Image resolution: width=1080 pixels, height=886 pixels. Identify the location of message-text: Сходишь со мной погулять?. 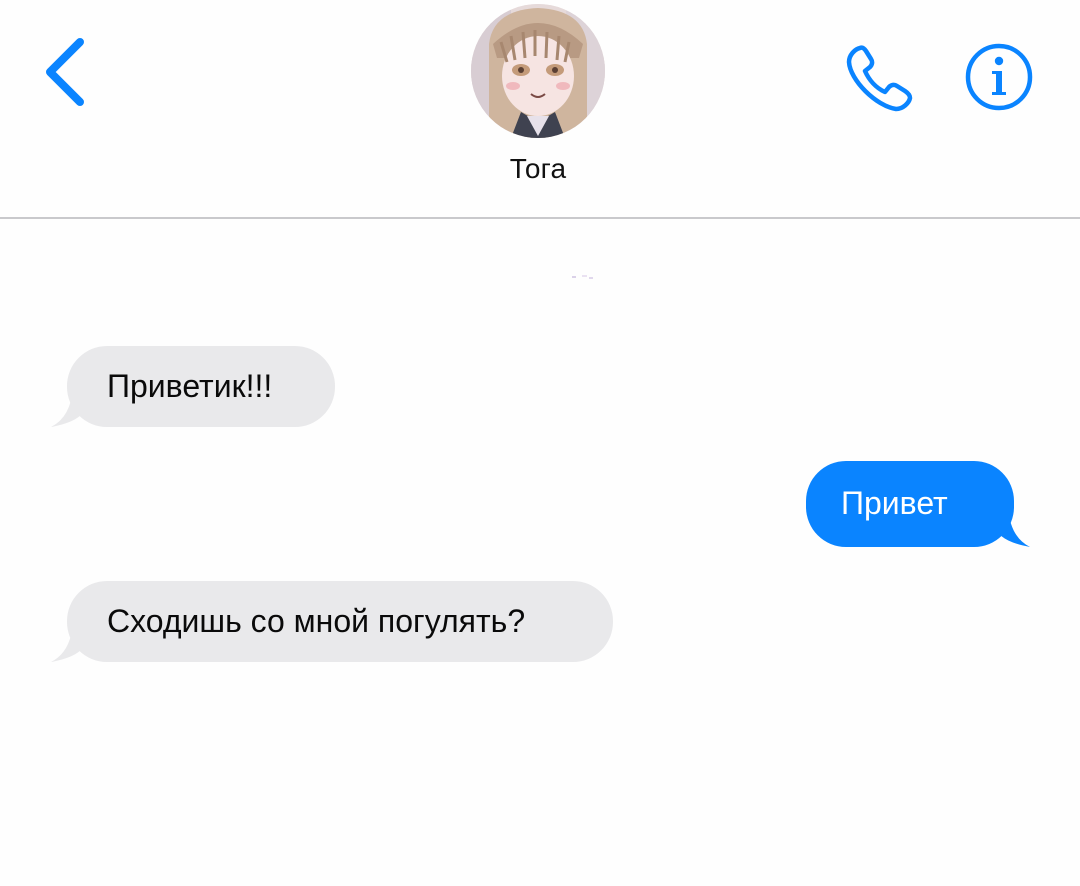
(316, 621).